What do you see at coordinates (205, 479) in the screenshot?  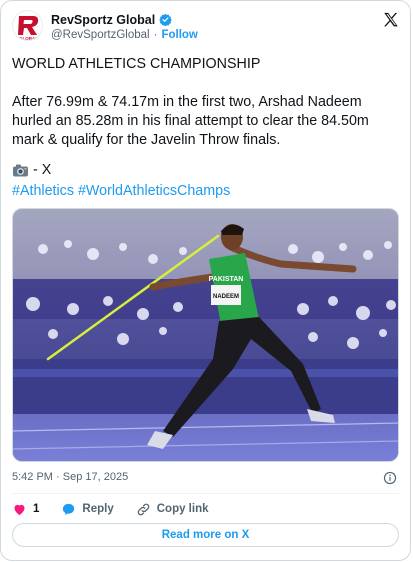 I see `timestamp-row: 5:42 PM · Sep 17, 2025` at bounding box center [205, 479].